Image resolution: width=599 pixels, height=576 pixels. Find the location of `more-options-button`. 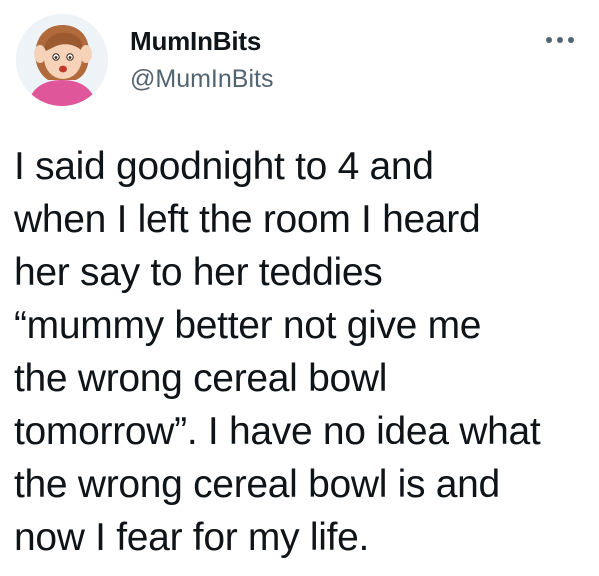

more-options-button is located at coordinates (560, 40).